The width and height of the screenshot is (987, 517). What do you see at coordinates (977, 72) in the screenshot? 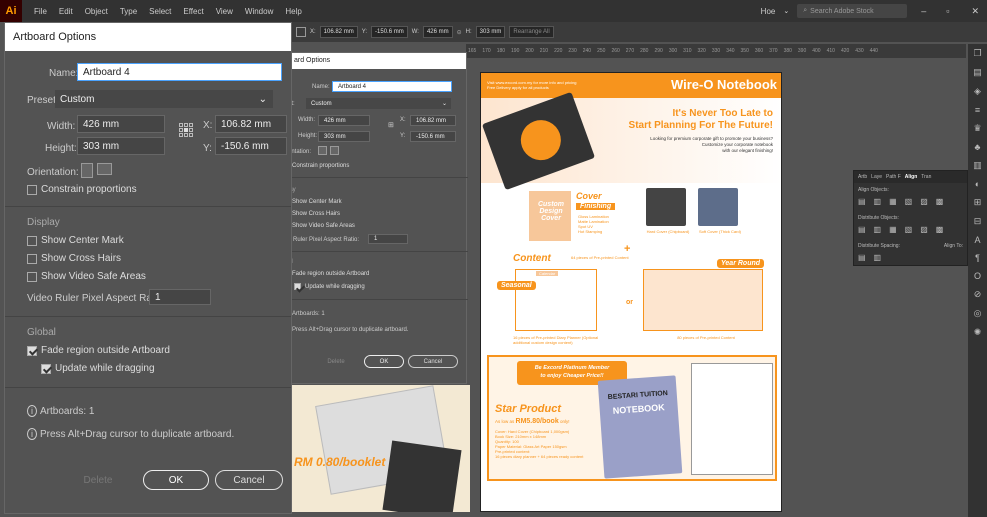
I see `properties-icon: ▤` at bounding box center [977, 72].